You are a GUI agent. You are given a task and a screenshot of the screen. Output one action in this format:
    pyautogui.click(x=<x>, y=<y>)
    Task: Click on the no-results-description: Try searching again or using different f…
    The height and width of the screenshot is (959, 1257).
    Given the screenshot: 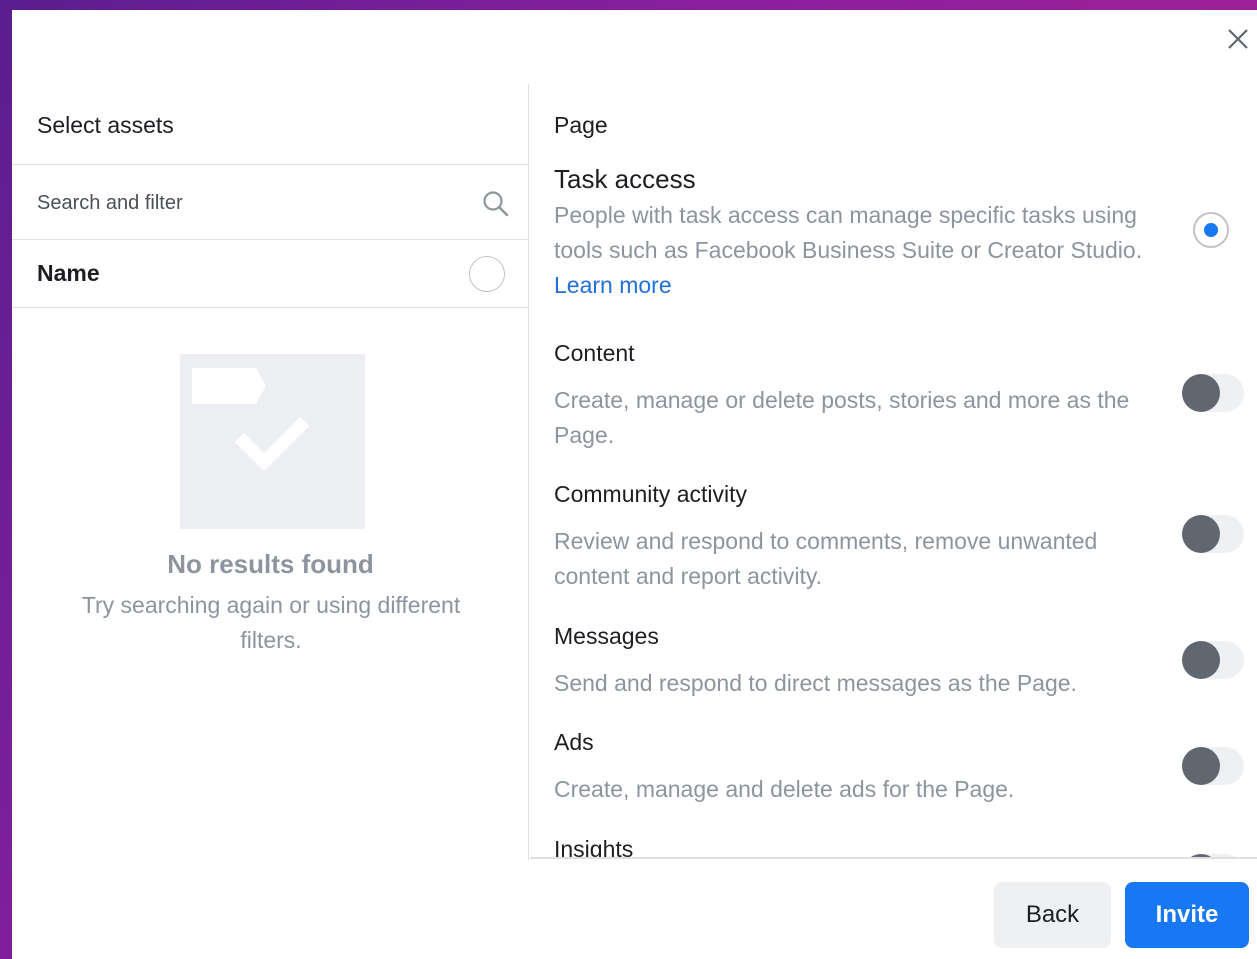 What is the action you would take?
    pyautogui.click(x=271, y=622)
    